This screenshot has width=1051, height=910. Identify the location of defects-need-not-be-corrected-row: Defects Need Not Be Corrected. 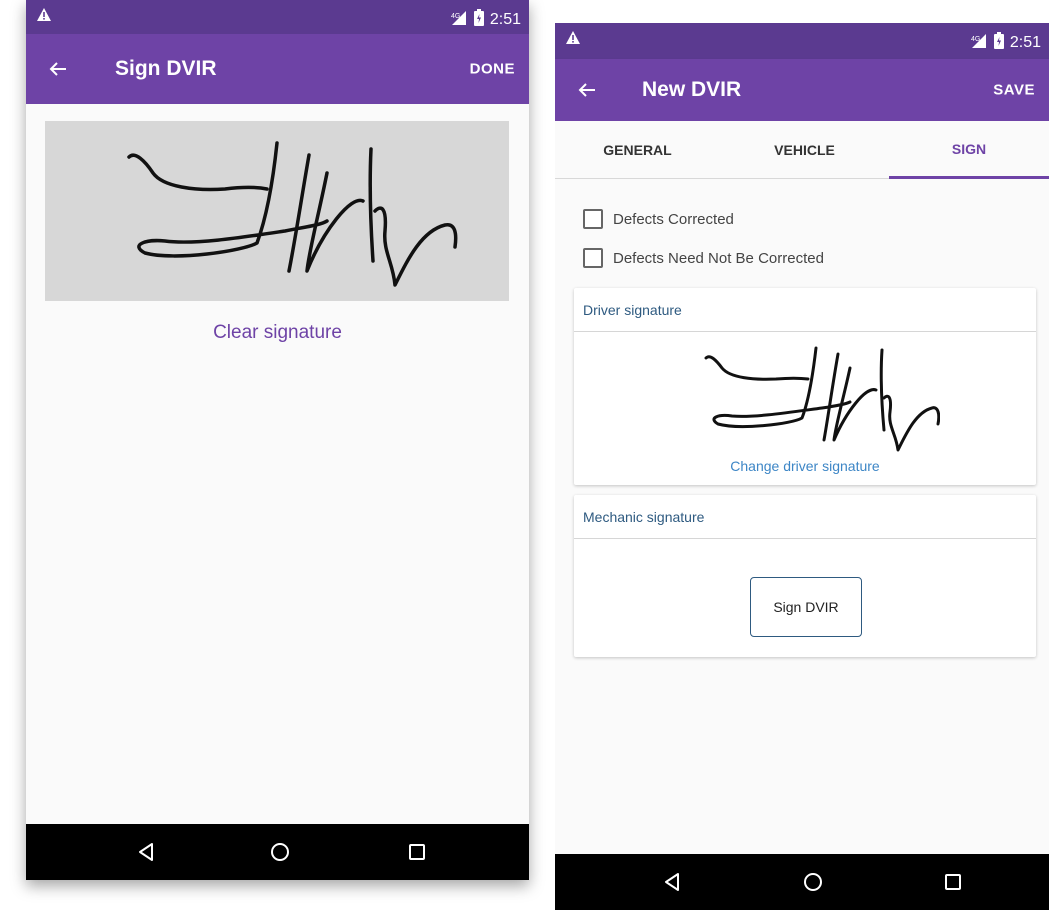
(703, 258).